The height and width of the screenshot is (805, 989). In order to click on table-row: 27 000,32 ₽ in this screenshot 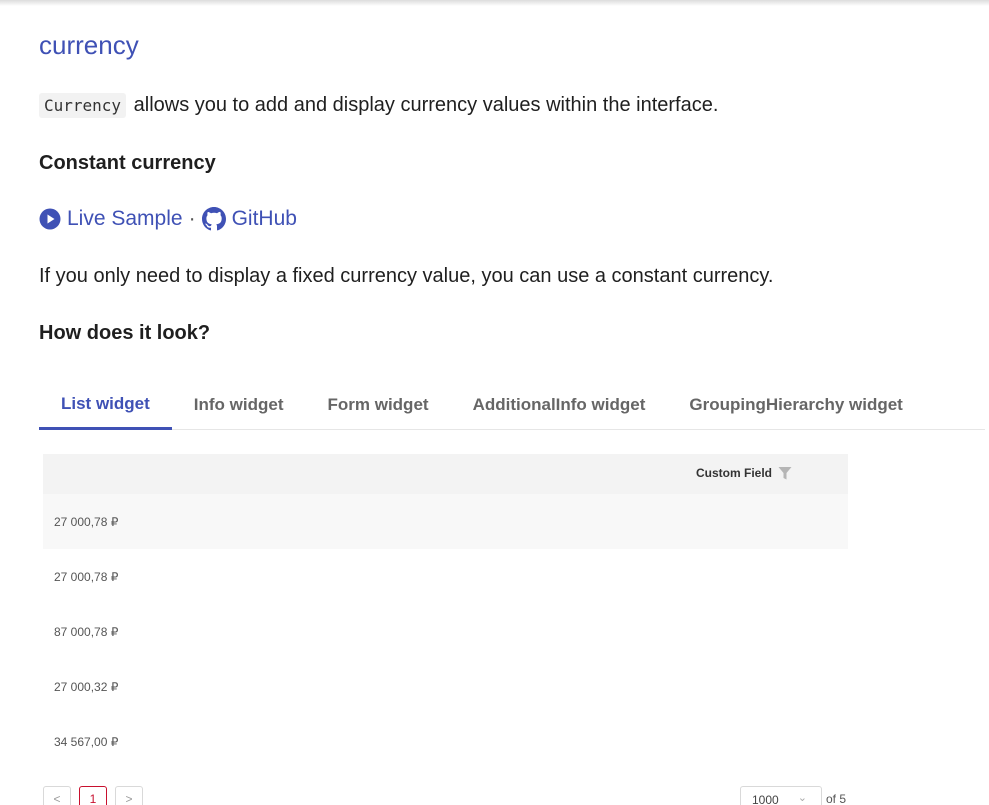, I will do `click(445, 686)`.